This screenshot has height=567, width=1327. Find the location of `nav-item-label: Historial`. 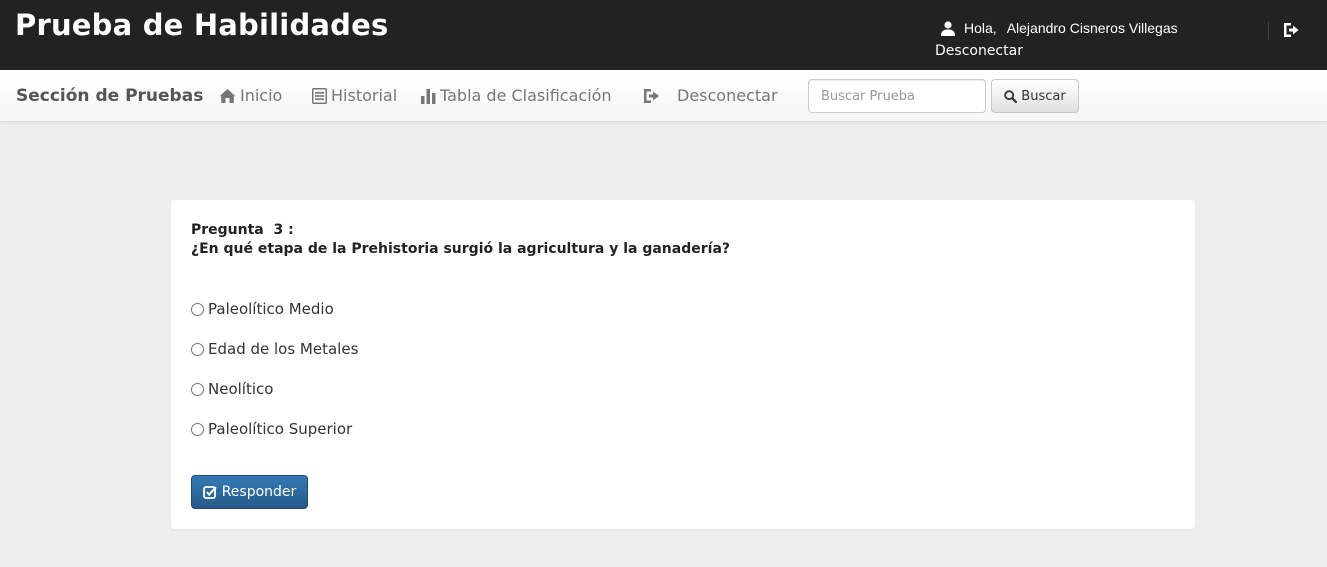

nav-item-label: Historial is located at coordinates (364, 95).